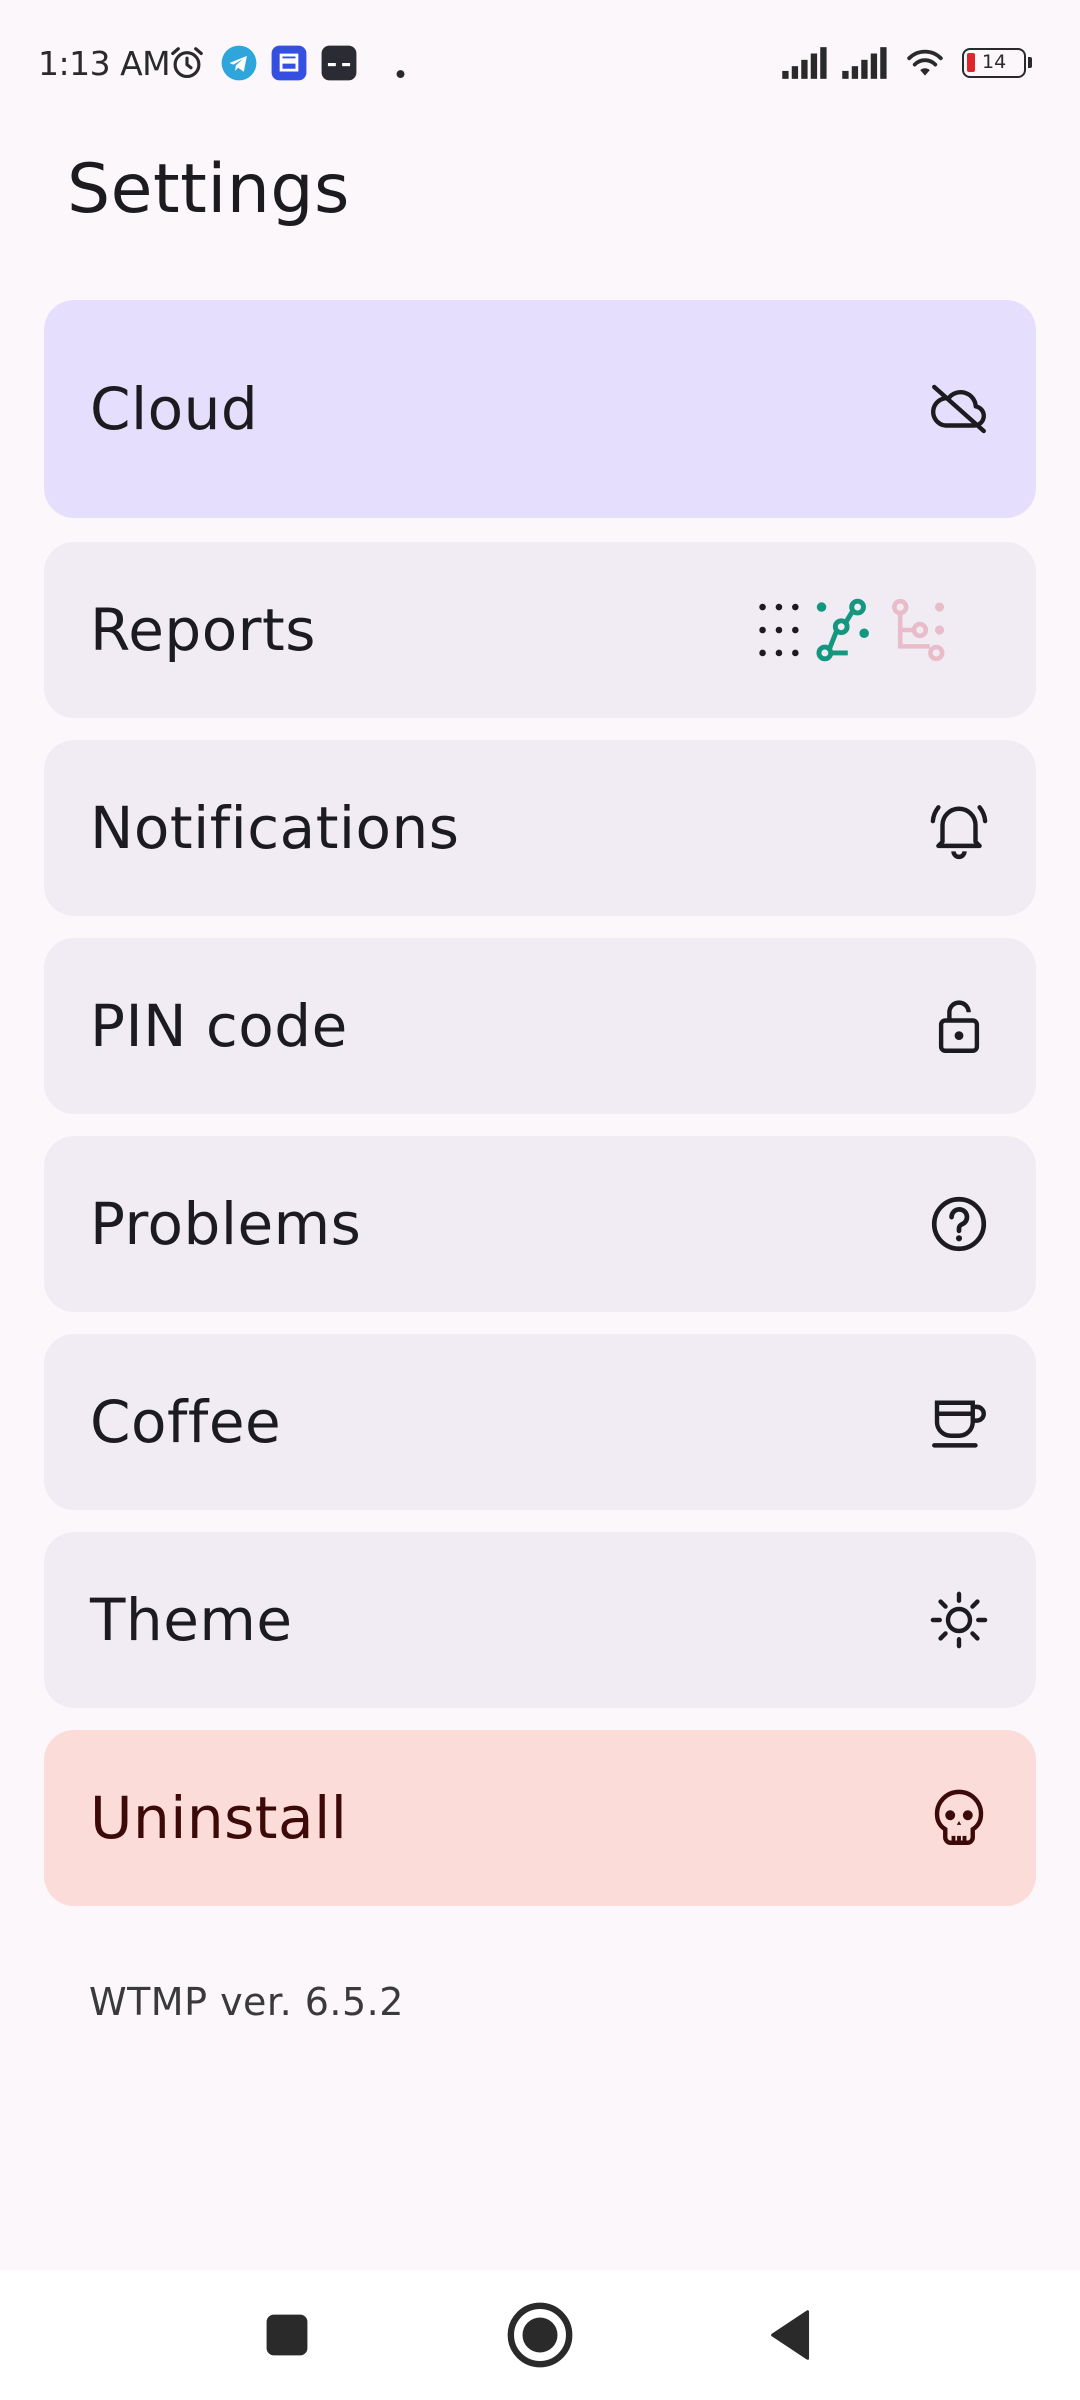 The width and height of the screenshot is (1080, 2400). I want to click on back-button, so click(793, 2335).